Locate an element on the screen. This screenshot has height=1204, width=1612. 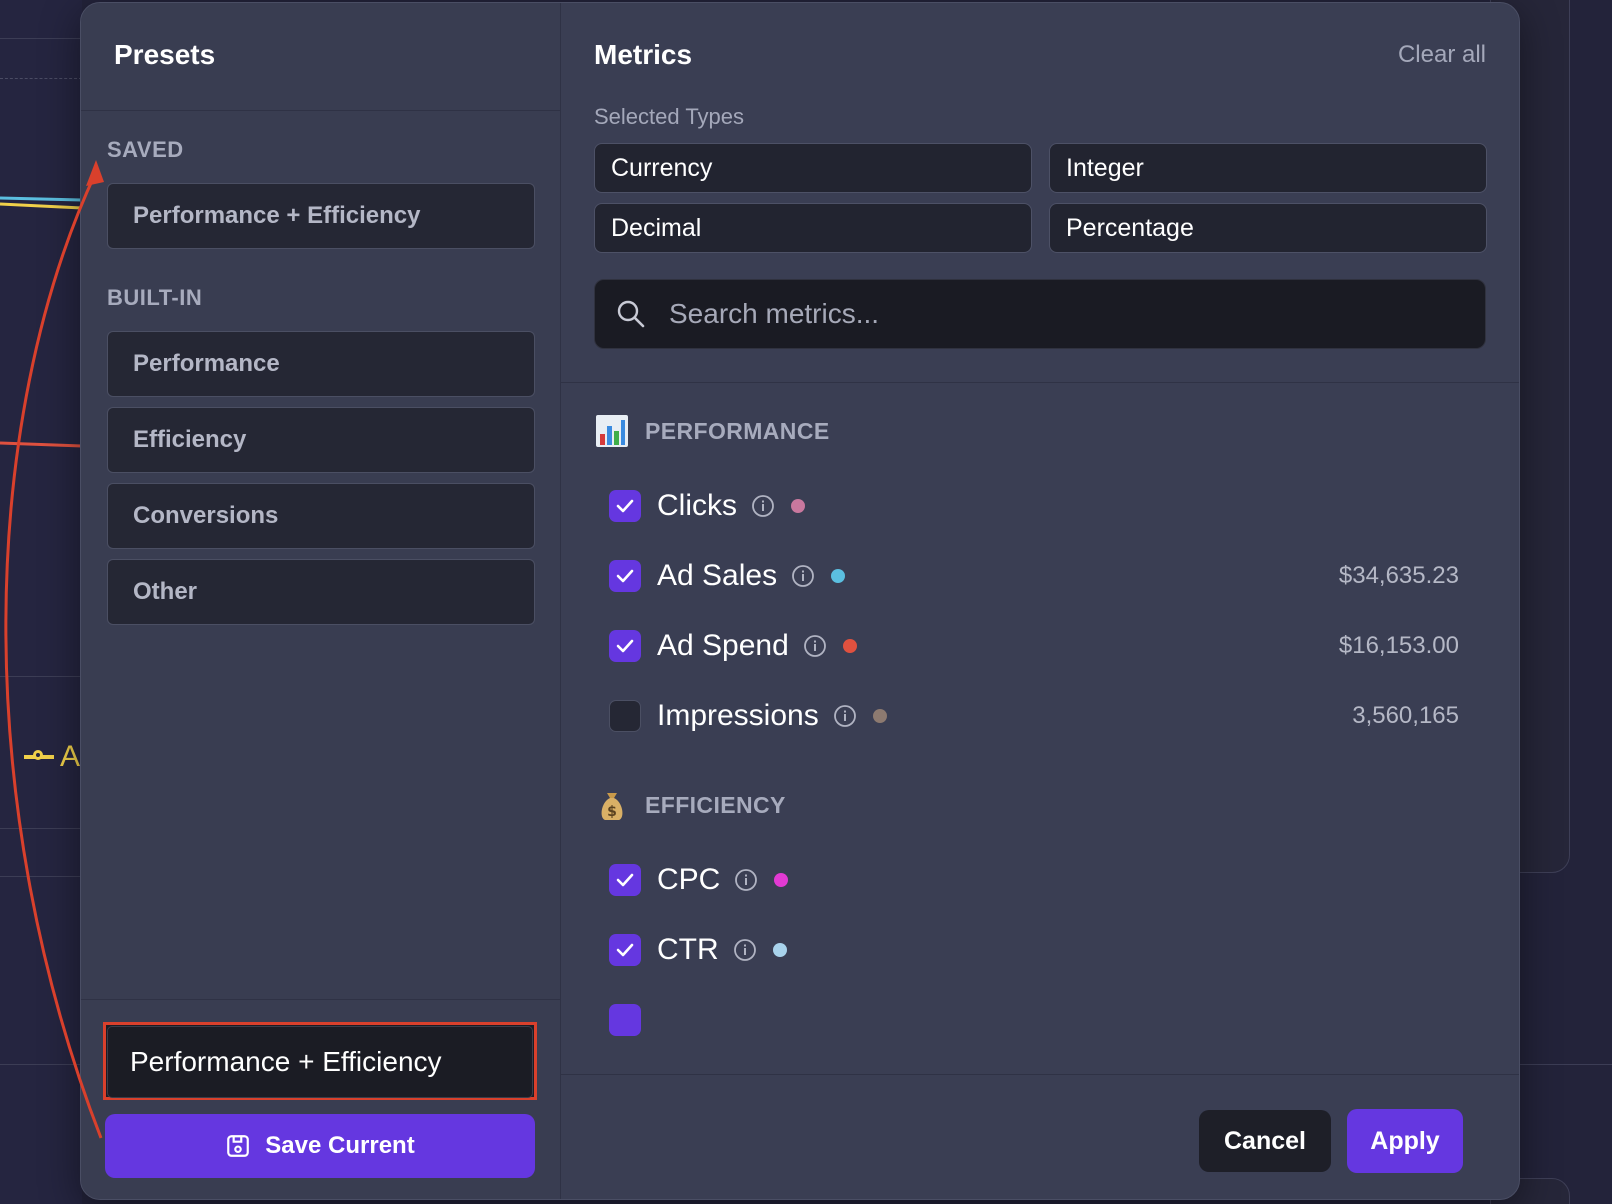
group-header-efficiency: $ EFFICIENCY is located at coordinates (690, 805).